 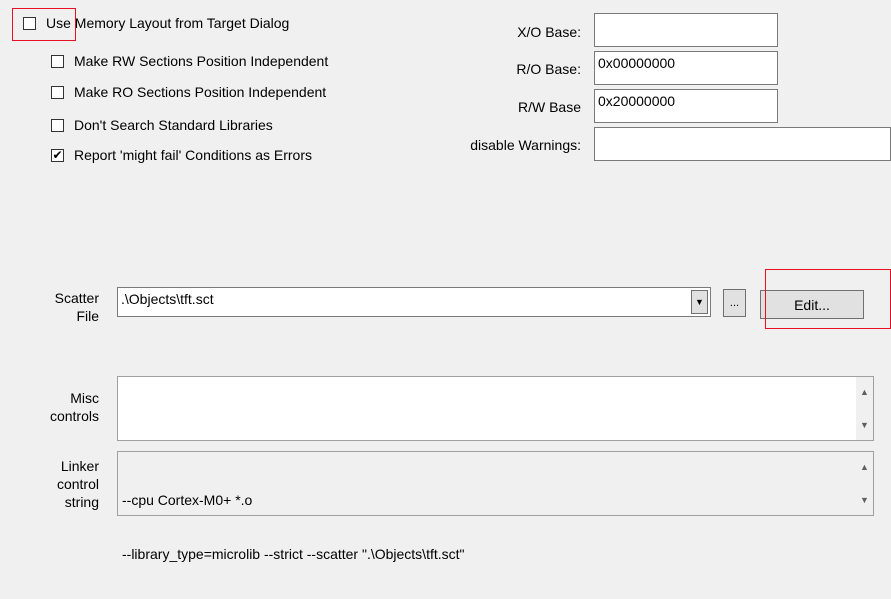 I want to click on rw-position-independent-option: Make RW Sections Position Independent, so click(x=189, y=61).